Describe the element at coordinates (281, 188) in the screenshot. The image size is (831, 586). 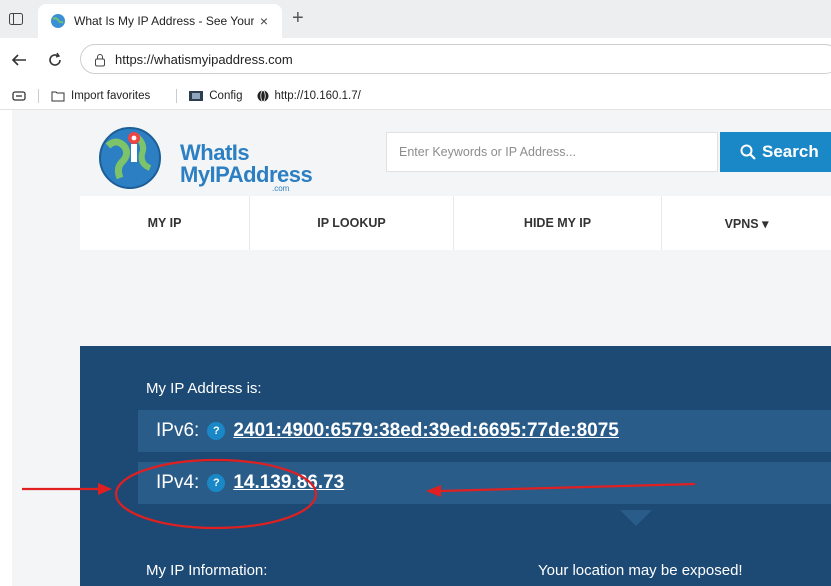
I see `logo-suffix: .com` at that location.